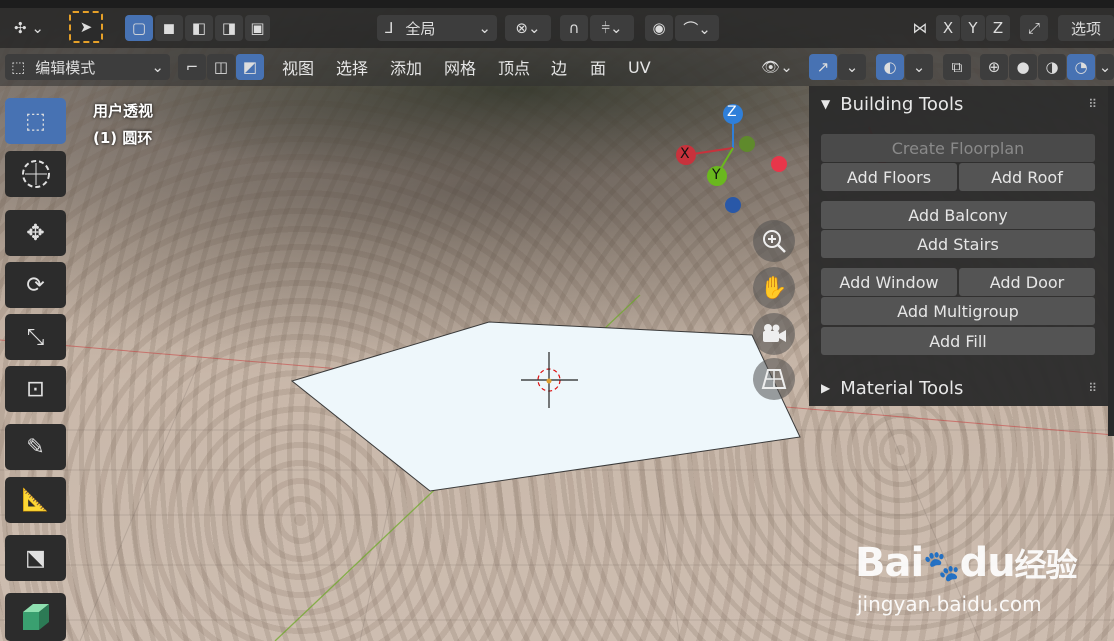  I want to click on vertex-select-icon: ⌐, so click(192, 67).